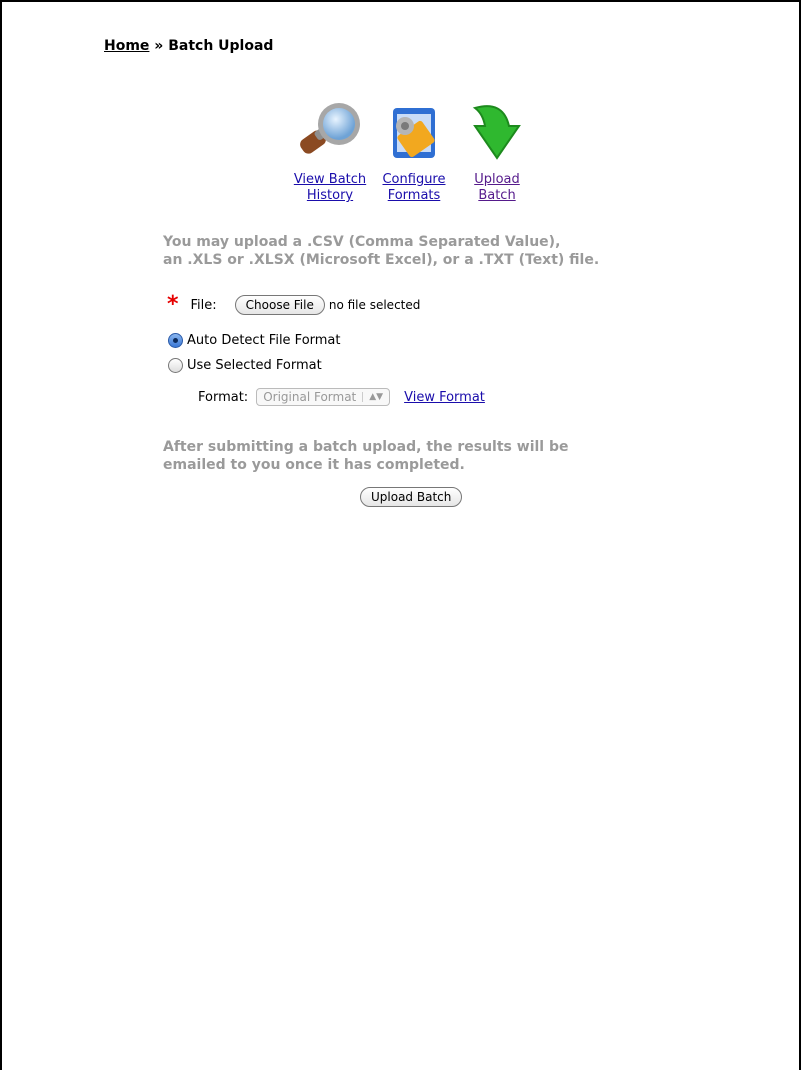  I want to click on auto-detect-option: Auto Detect File Format, so click(254, 340).